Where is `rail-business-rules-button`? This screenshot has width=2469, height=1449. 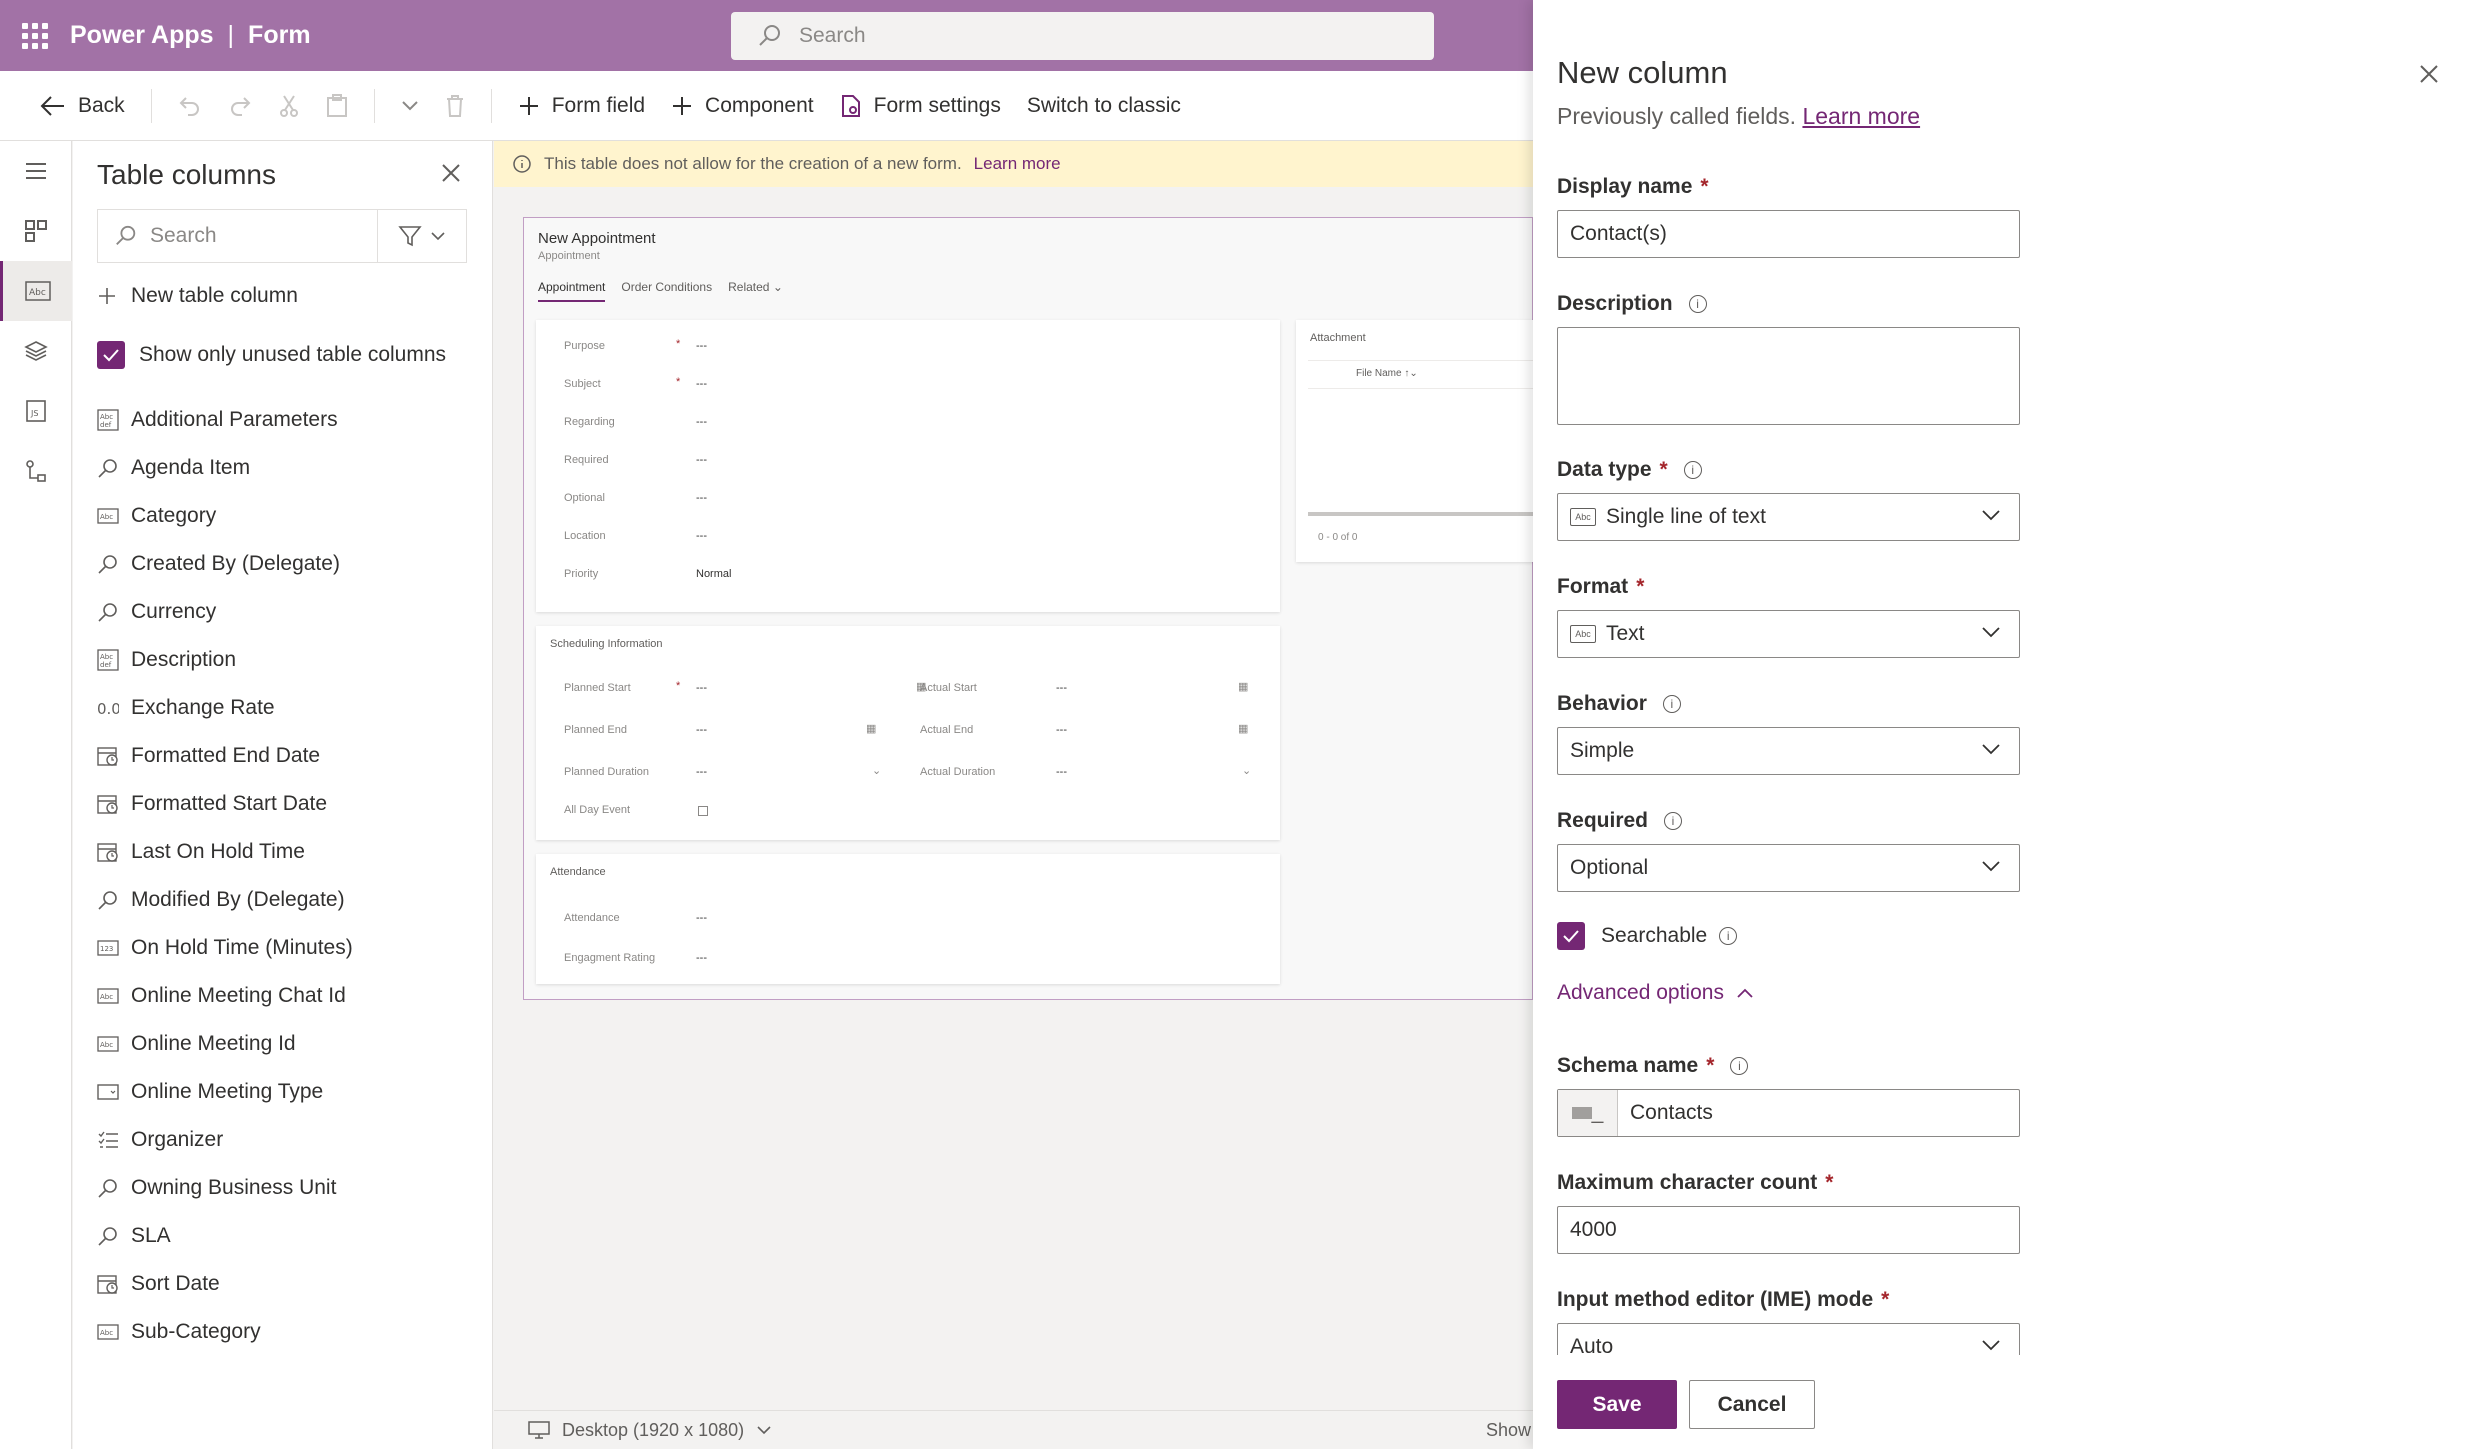
rail-business-rules-button is located at coordinates (36, 471).